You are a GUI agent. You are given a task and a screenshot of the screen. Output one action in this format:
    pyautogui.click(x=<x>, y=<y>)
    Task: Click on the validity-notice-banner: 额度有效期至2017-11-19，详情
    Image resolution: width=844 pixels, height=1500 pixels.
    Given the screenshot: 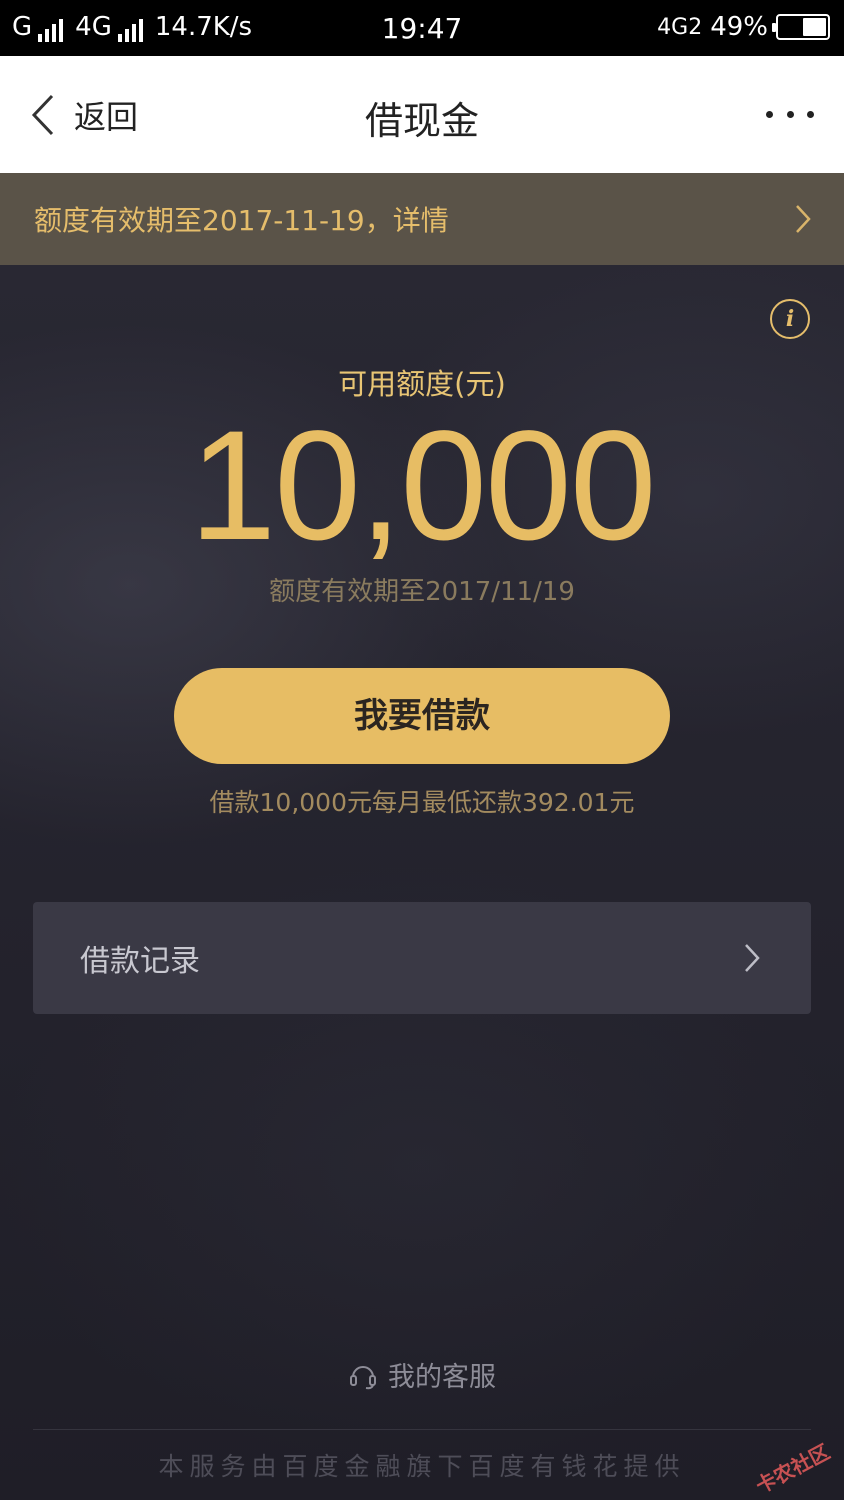 What is the action you would take?
    pyautogui.click(x=422, y=219)
    